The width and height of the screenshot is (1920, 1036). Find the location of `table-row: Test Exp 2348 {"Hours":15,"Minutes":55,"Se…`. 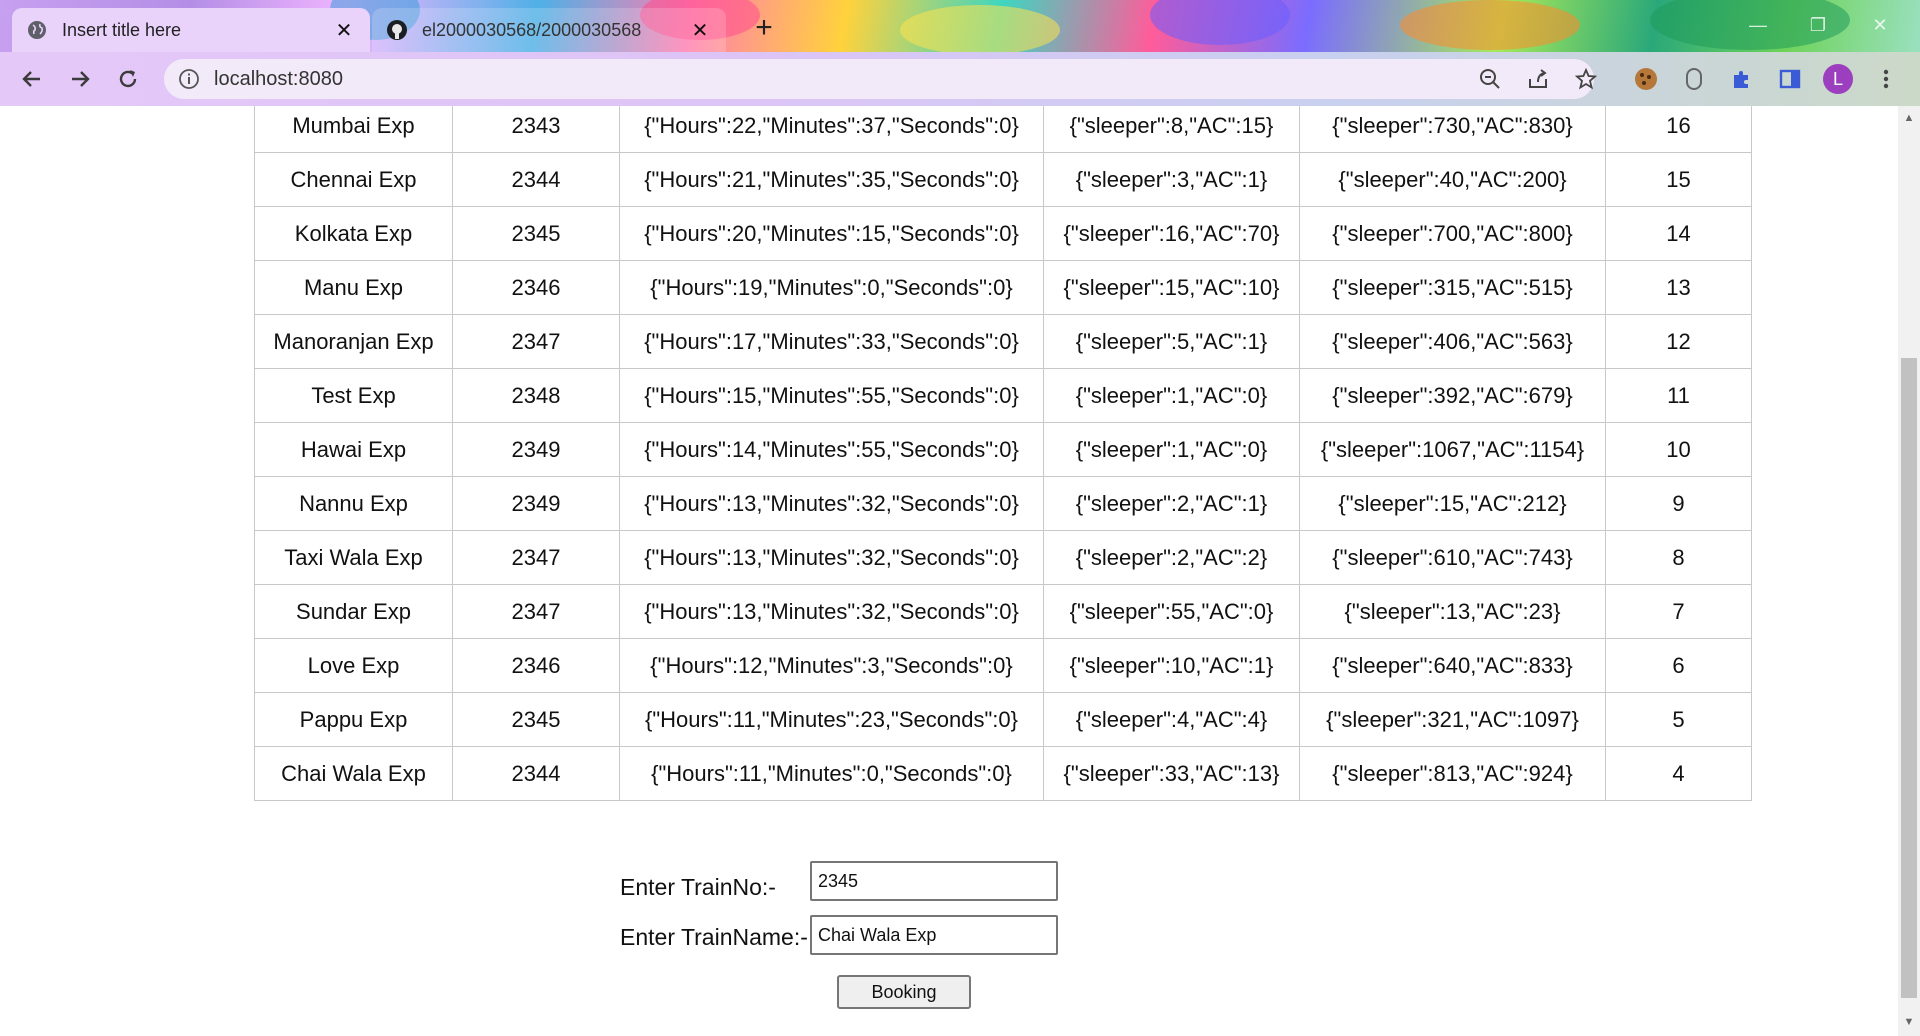

table-row: Test Exp 2348 {"Hours":15,"Minutes":55,"Se… is located at coordinates (1003, 395).